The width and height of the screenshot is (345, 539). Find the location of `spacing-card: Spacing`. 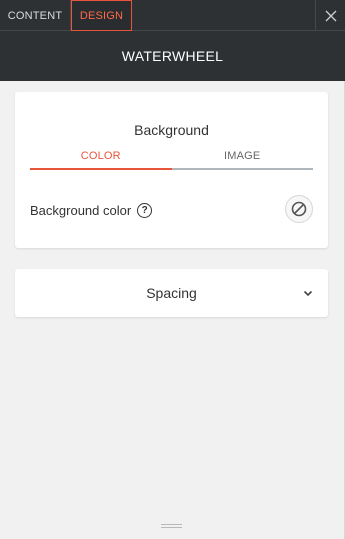

spacing-card: Spacing is located at coordinates (171, 293).